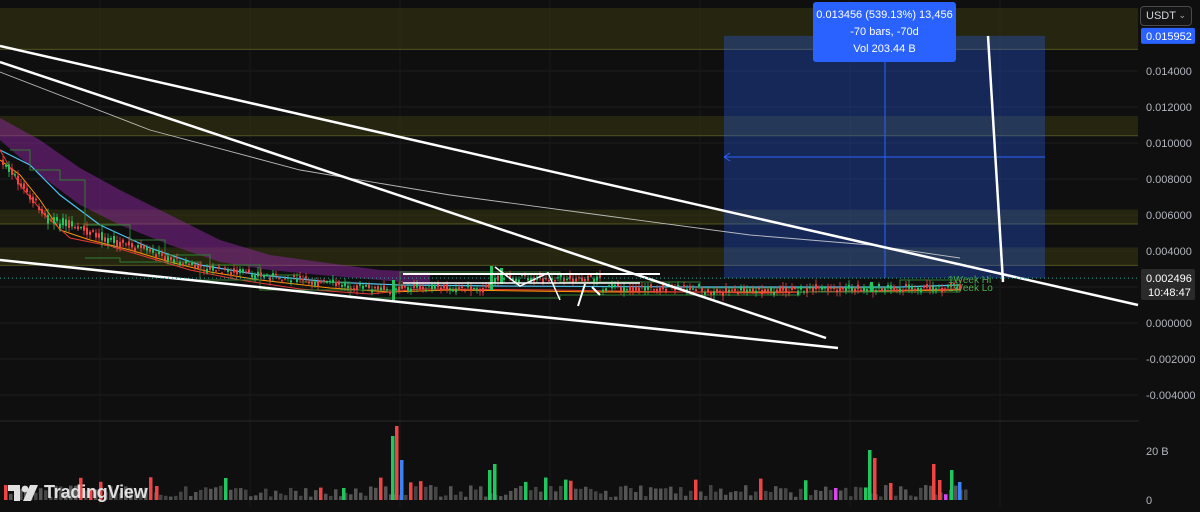 This screenshot has height=512, width=1200. I want to click on currency-selector: USDT ⌄, so click(1166, 16).